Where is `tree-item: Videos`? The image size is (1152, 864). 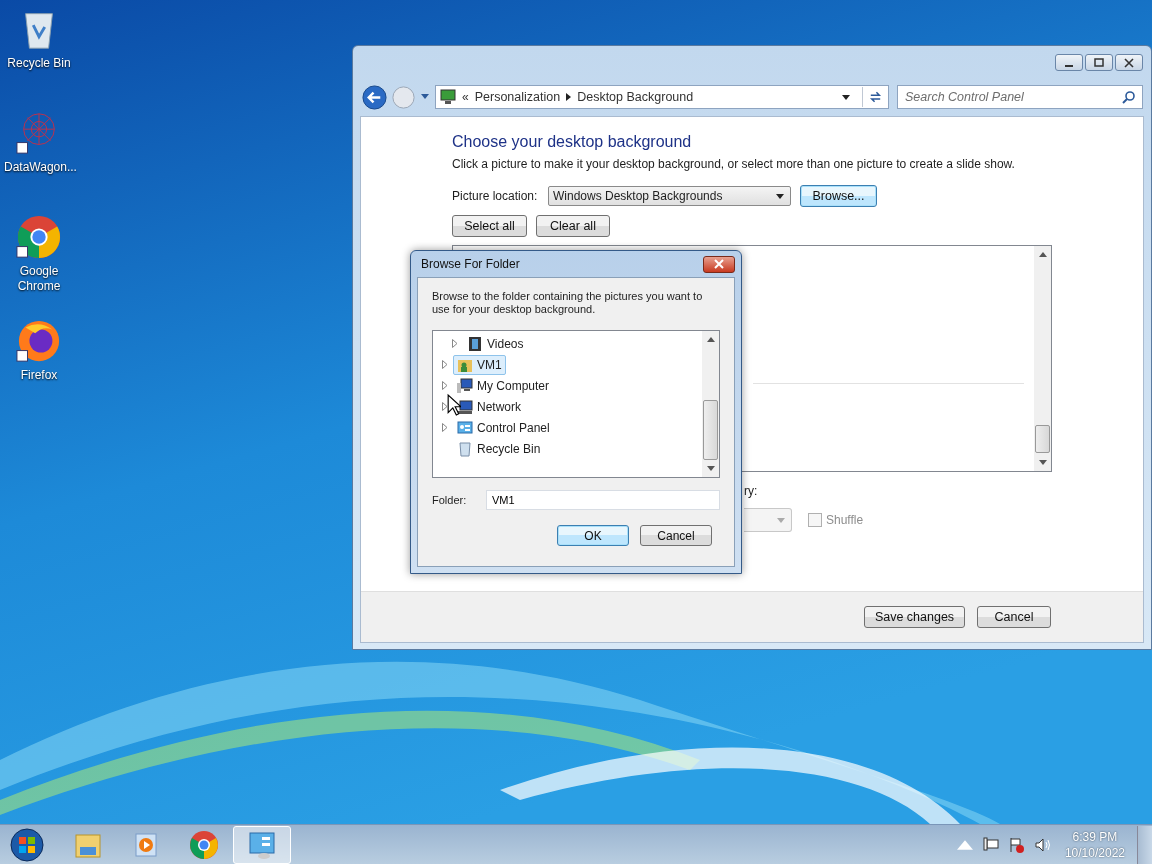
tree-item: Videos is located at coordinates (495, 343).